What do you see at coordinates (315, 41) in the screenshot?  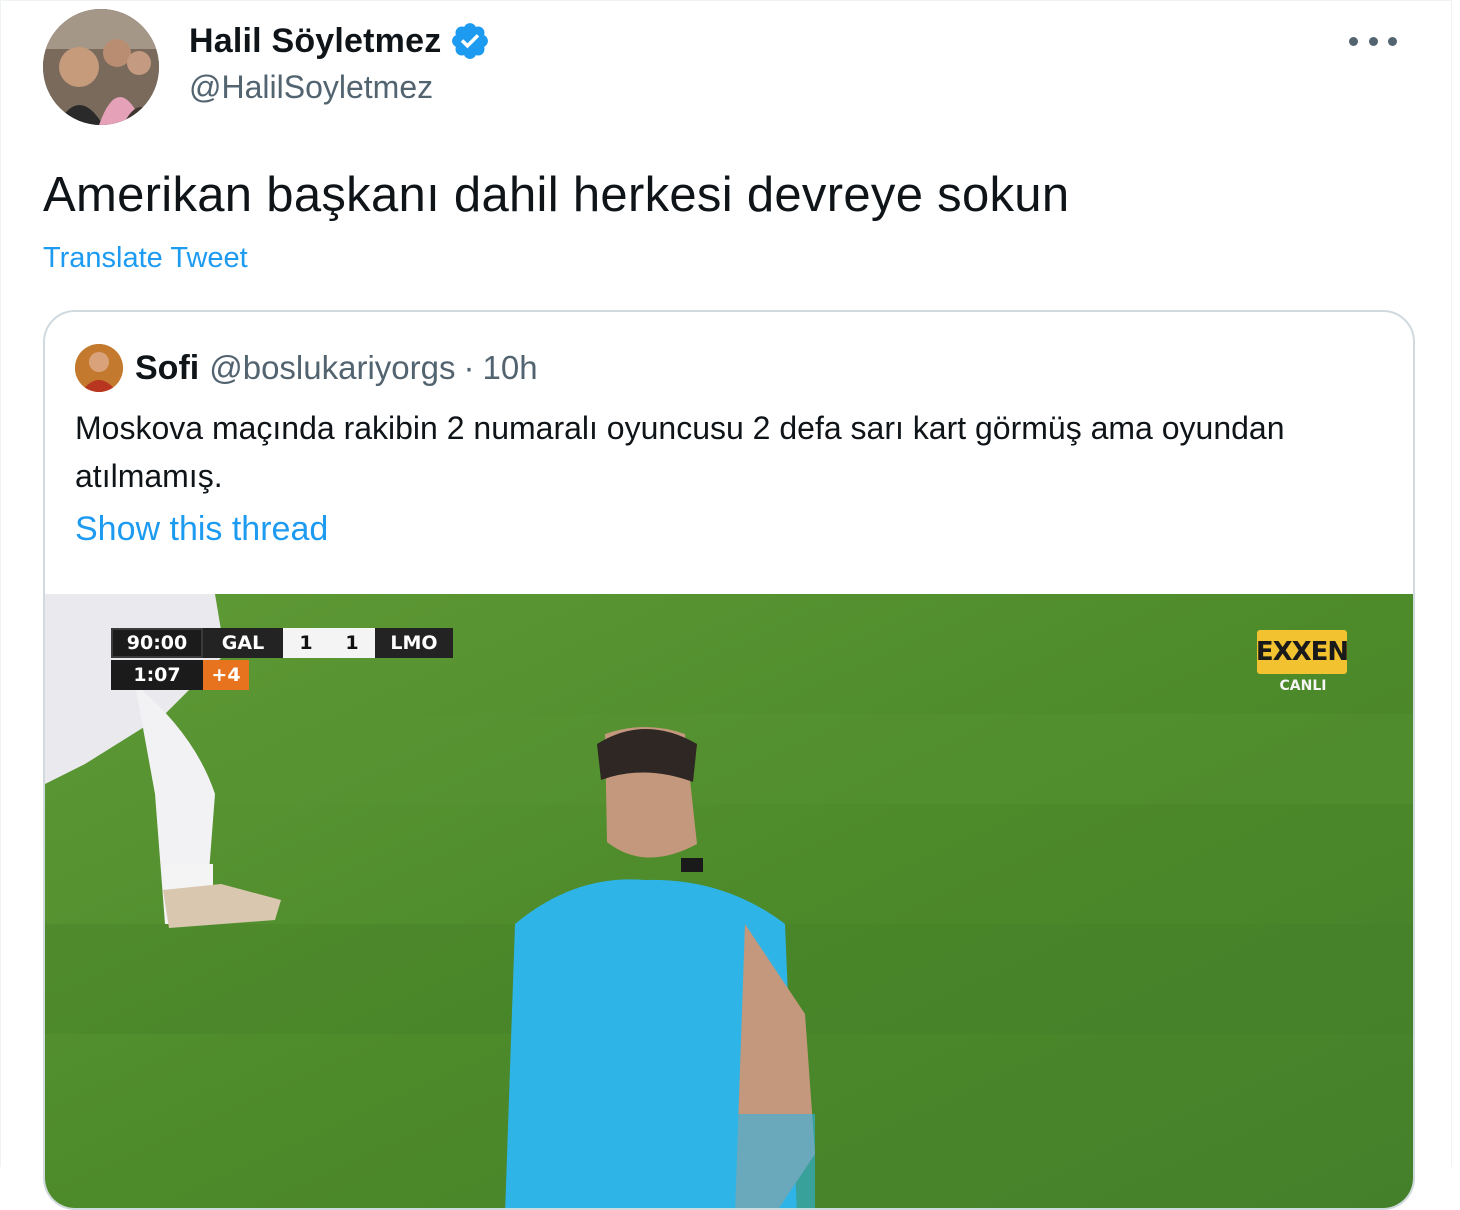 I see `author-display-name: Halil Söyletmez` at bounding box center [315, 41].